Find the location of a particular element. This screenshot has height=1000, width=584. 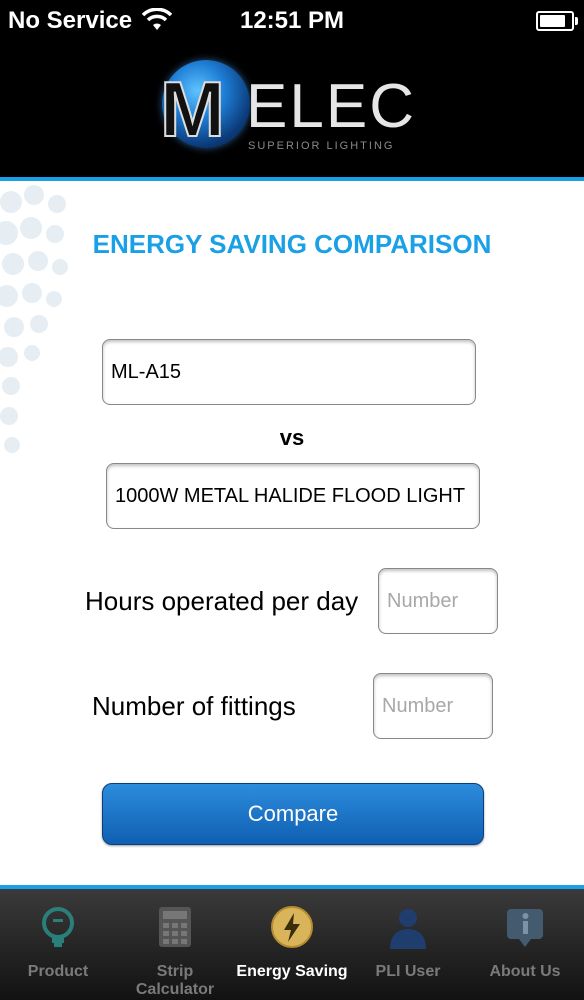

tab-strip-calculator-label: Strip Calculator is located at coordinates (175, 980).